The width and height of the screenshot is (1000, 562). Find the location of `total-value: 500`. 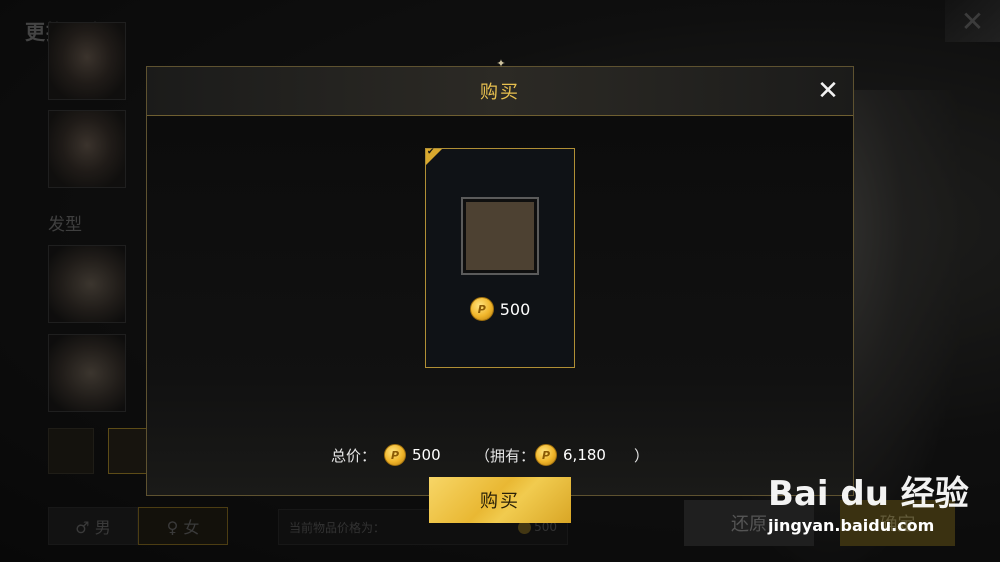

total-value: 500 is located at coordinates (426, 455).